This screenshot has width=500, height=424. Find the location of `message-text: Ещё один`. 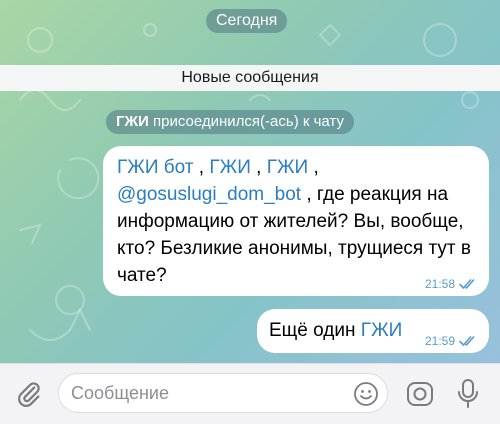

message-text: Ещё один is located at coordinates (315, 330).